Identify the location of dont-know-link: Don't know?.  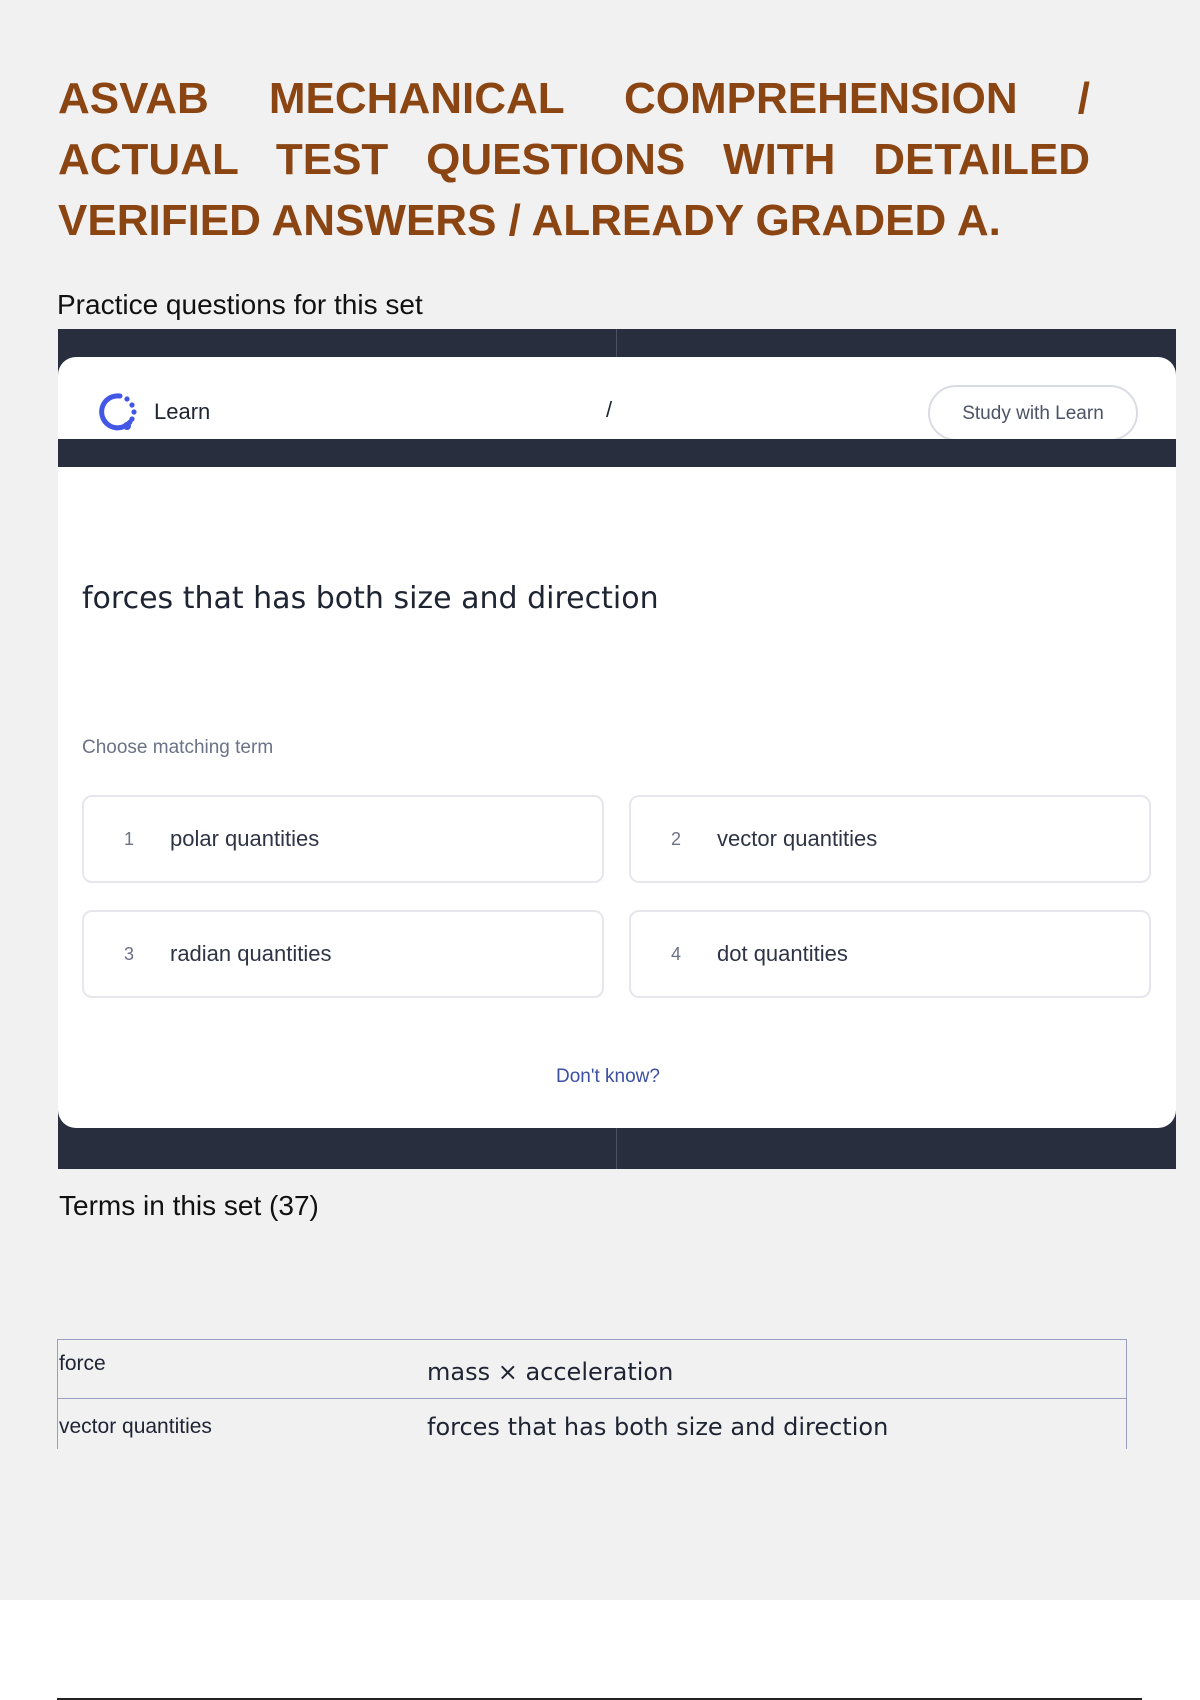
(608, 1077).